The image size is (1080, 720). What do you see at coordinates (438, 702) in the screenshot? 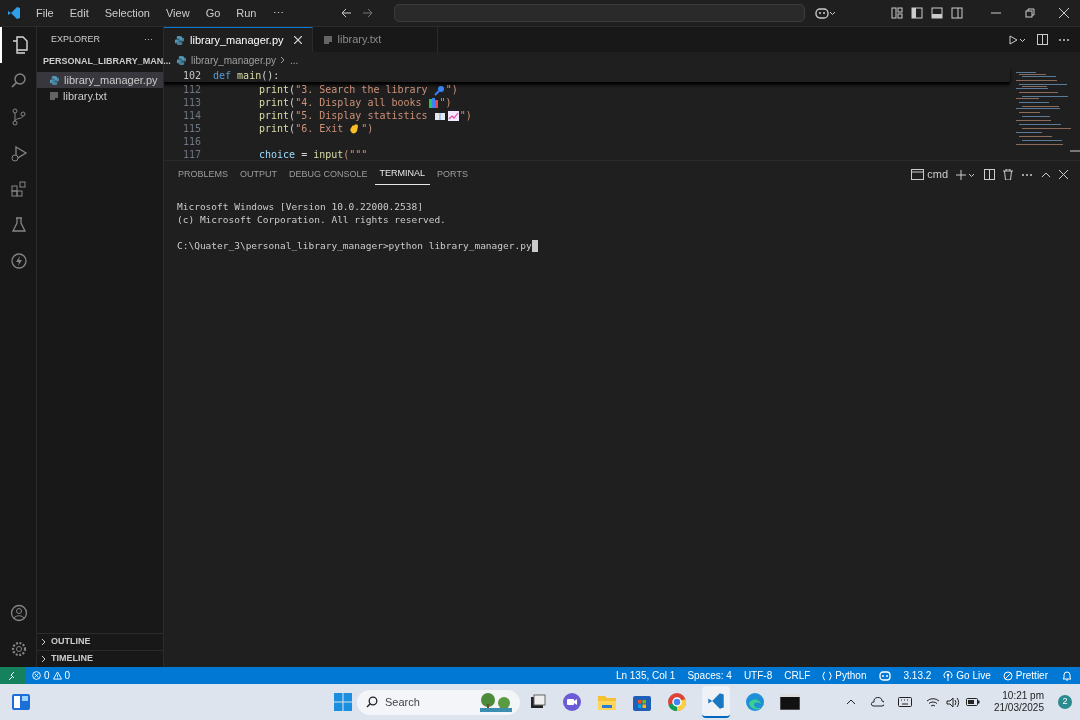
I see `taskbar-search-field: Search` at bounding box center [438, 702].